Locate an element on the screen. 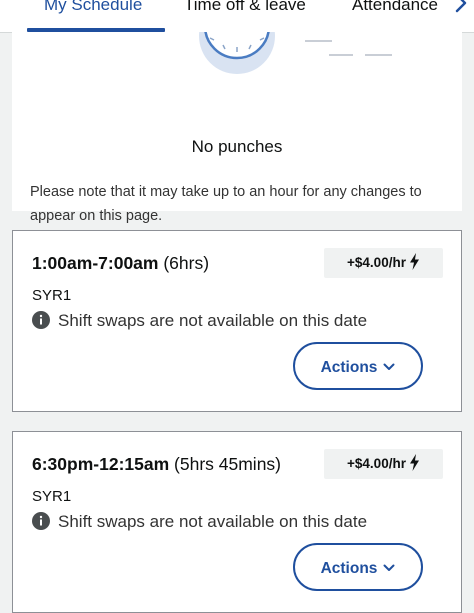 This screenshot has width=474, height=613. shift-duration: (5hrs 45mins) is located at coordinates (228, 464).